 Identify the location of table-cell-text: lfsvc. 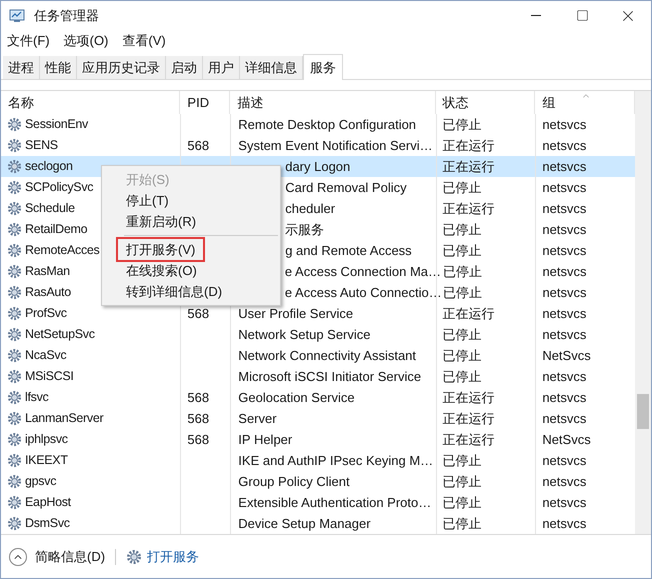
(37, 397).